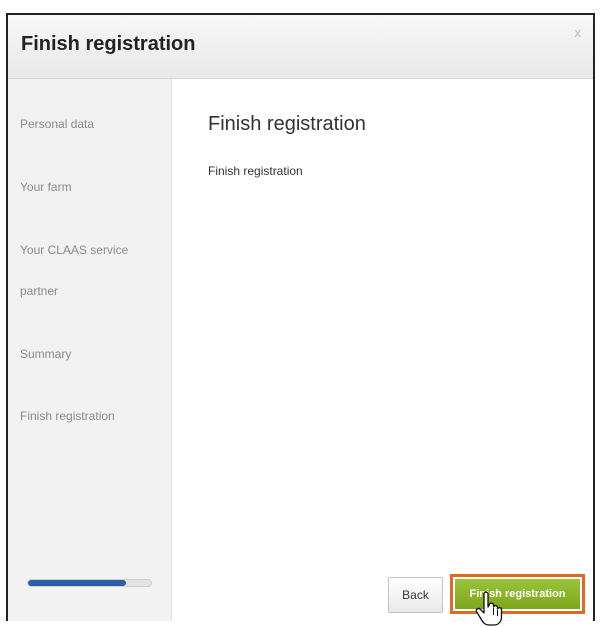 The width and height of the screenshot is (601, 626). Describe the element at coordinates (415, 595) in the screenshot. I see `back-button: Back` at that location.